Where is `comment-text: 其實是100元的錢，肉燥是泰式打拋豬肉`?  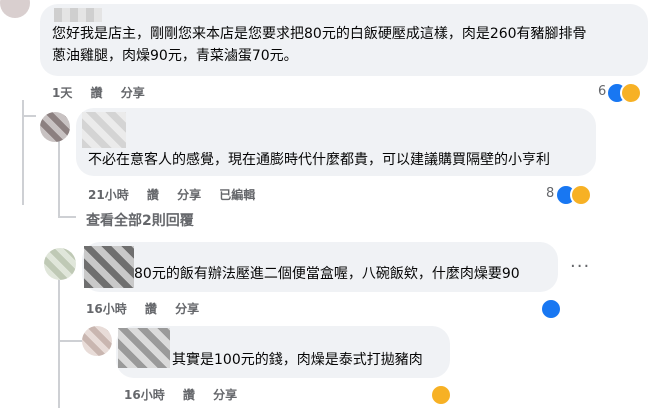 comment-text: 其實是100元的錢，肉燥是泰式打拋豬肉 is located at coordinates (297, 360).